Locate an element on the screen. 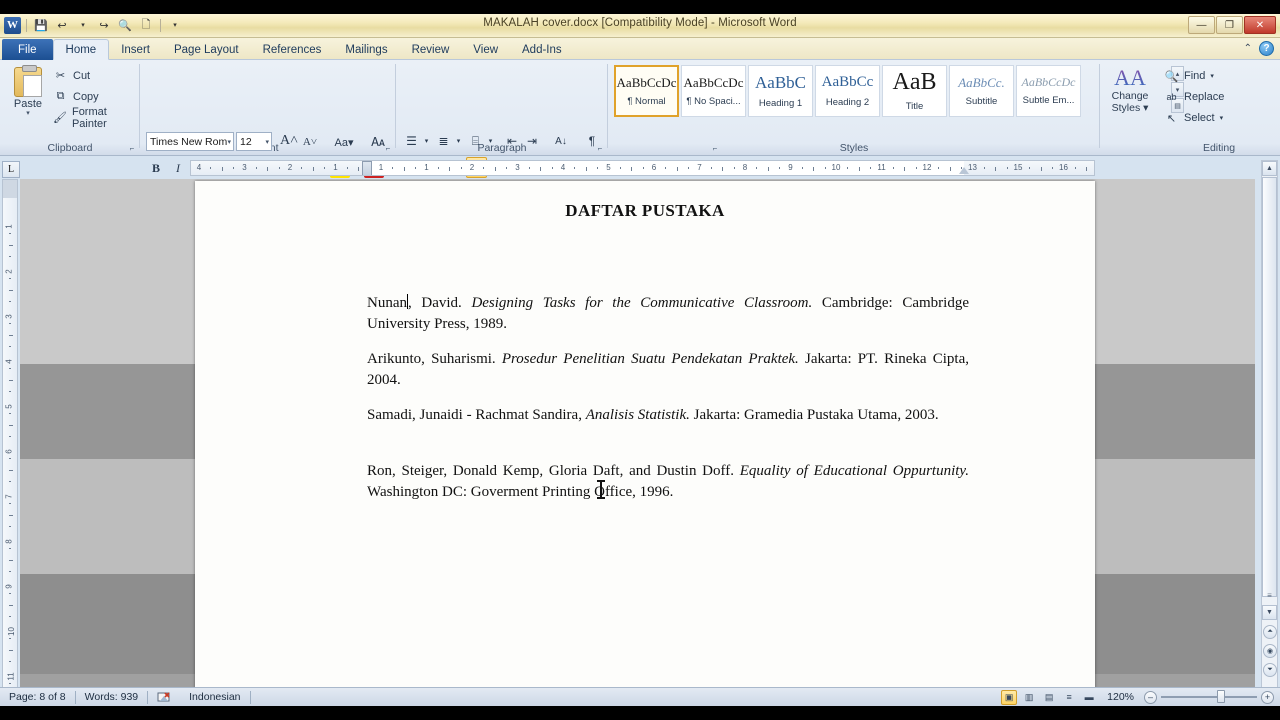 This screenshot has width=1280, height=720. change-case-icon: Aa▾ is located at coordinates (344, 142).